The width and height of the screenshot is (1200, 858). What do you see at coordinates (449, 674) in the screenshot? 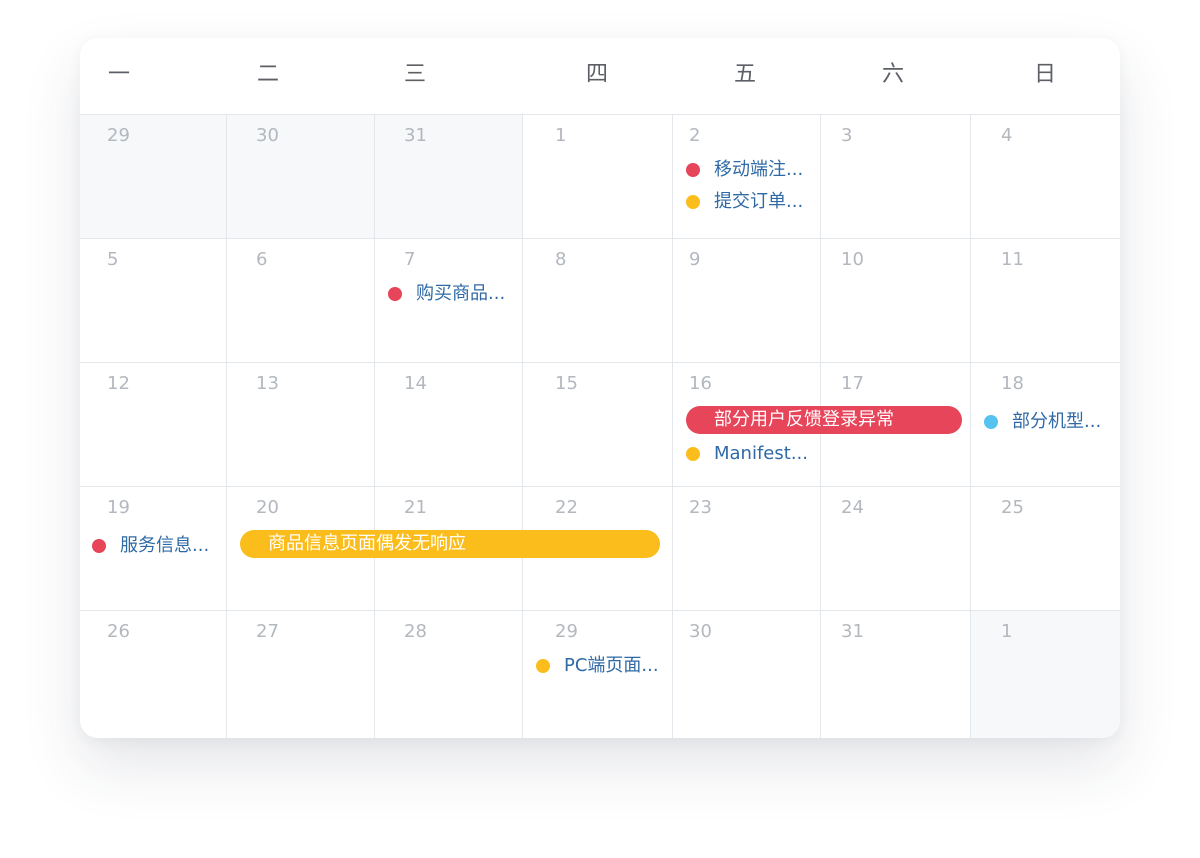
I see `day-cell: 28` at bounding box center [449, 674].